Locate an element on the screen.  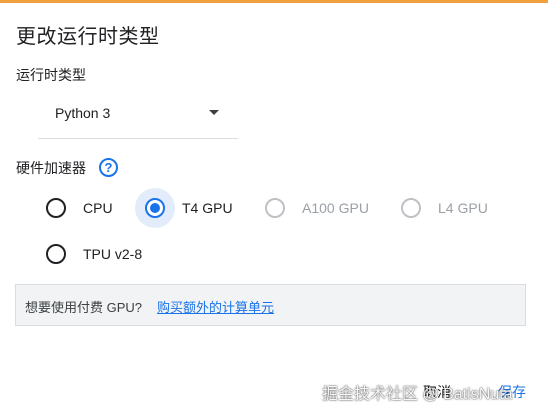
radio-t4-gpu: T4 GPU is located at coordinates (190, 208).